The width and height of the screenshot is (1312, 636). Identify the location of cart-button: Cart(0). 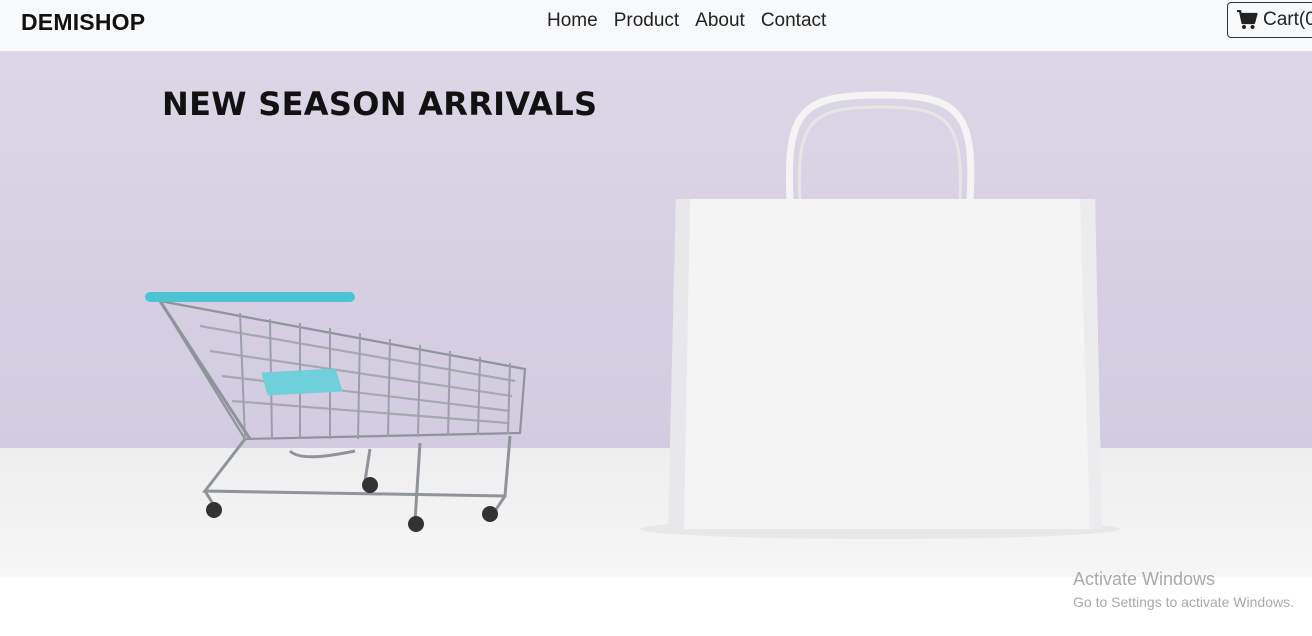
(1269, 20).